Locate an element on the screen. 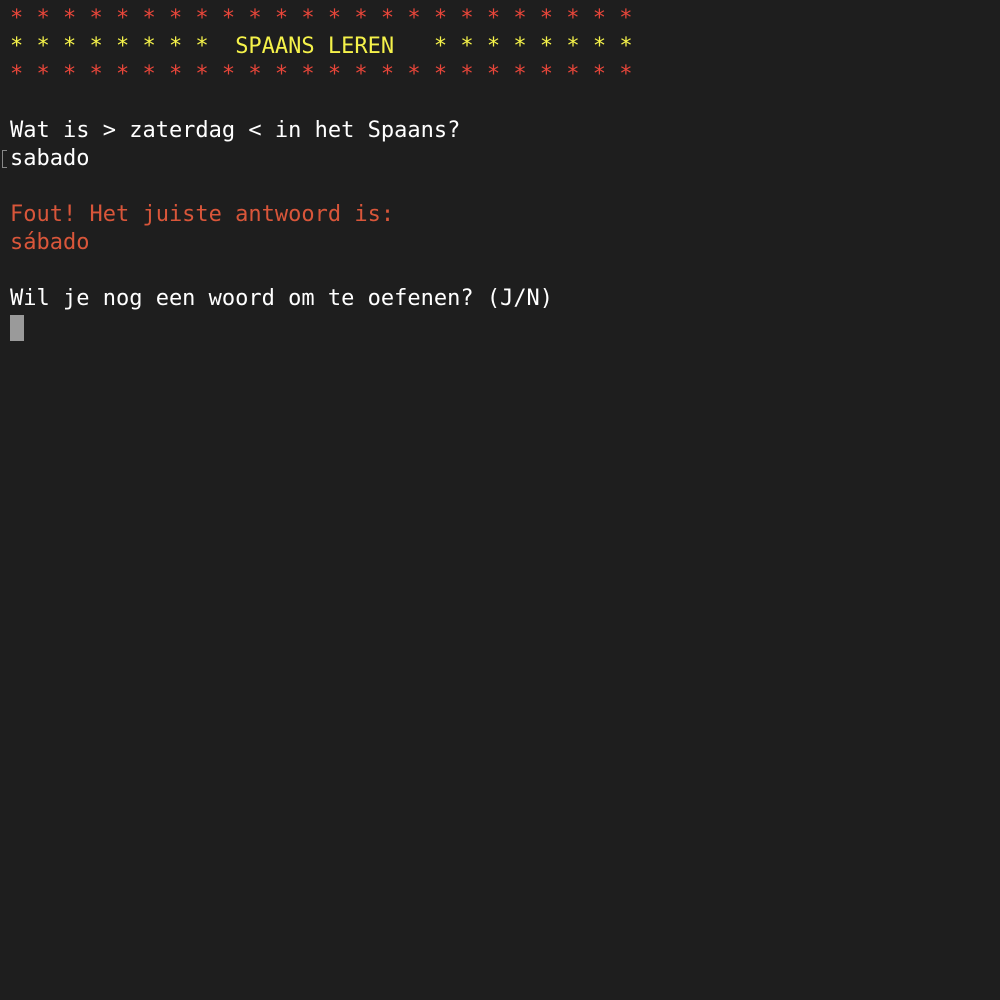 This screenshot has width=1000, height=1000. error-message: Fout! Het juiste antwoord is: is located at coordinates (202, 214).